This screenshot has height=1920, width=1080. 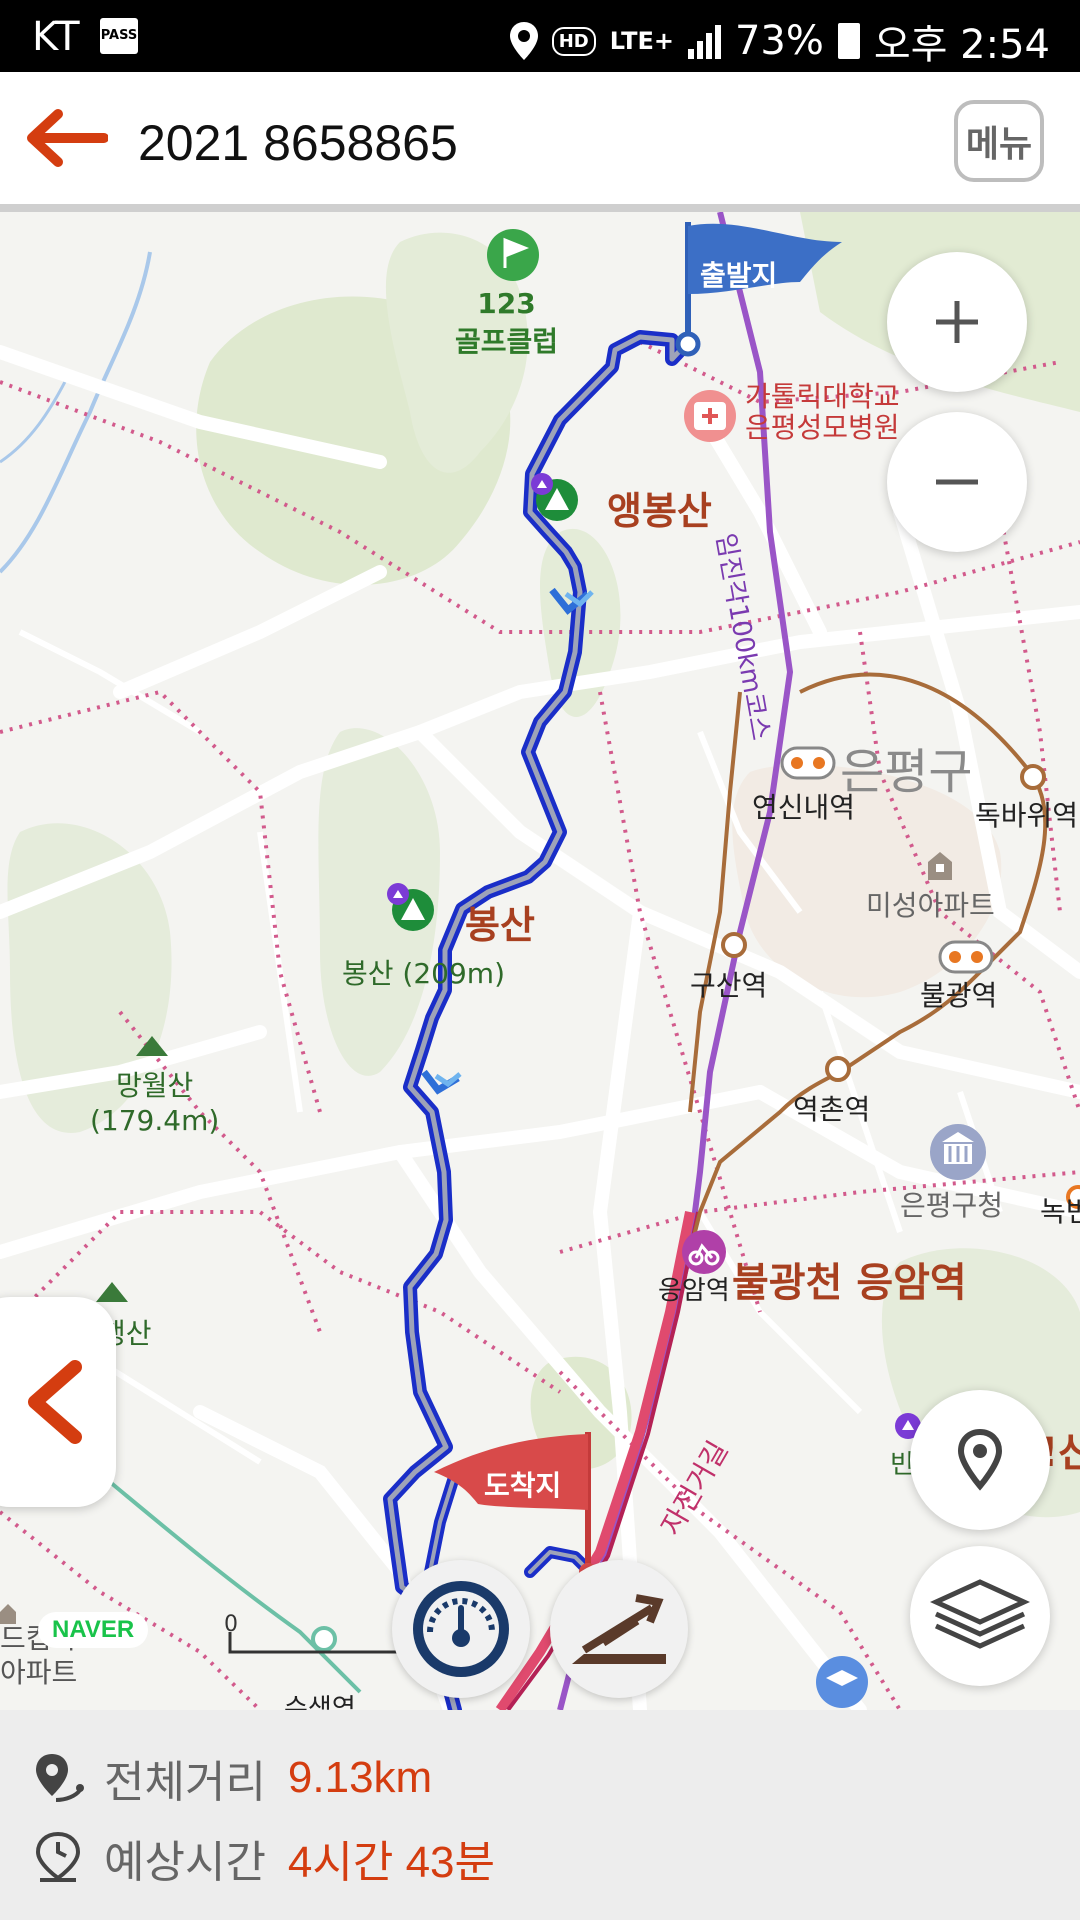 What do you see at coordinates (540, 36) in the screenshot?
I see `status-bar: KT PASS HD LTE+ 73% 오후 2:54` at bounding box center [540, 36].